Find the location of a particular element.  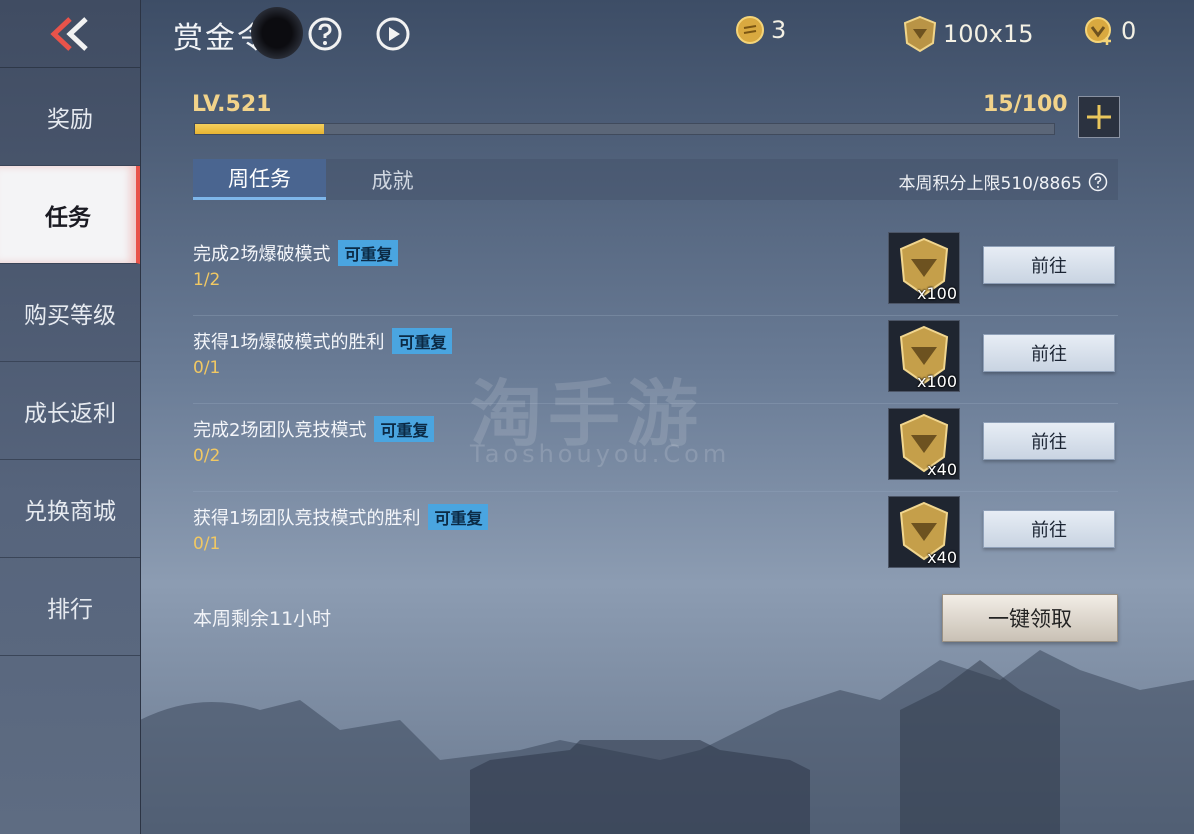

task-title: 获得1场团队竞技模式的胜利 可重复 is located at coordinates (341, 517).